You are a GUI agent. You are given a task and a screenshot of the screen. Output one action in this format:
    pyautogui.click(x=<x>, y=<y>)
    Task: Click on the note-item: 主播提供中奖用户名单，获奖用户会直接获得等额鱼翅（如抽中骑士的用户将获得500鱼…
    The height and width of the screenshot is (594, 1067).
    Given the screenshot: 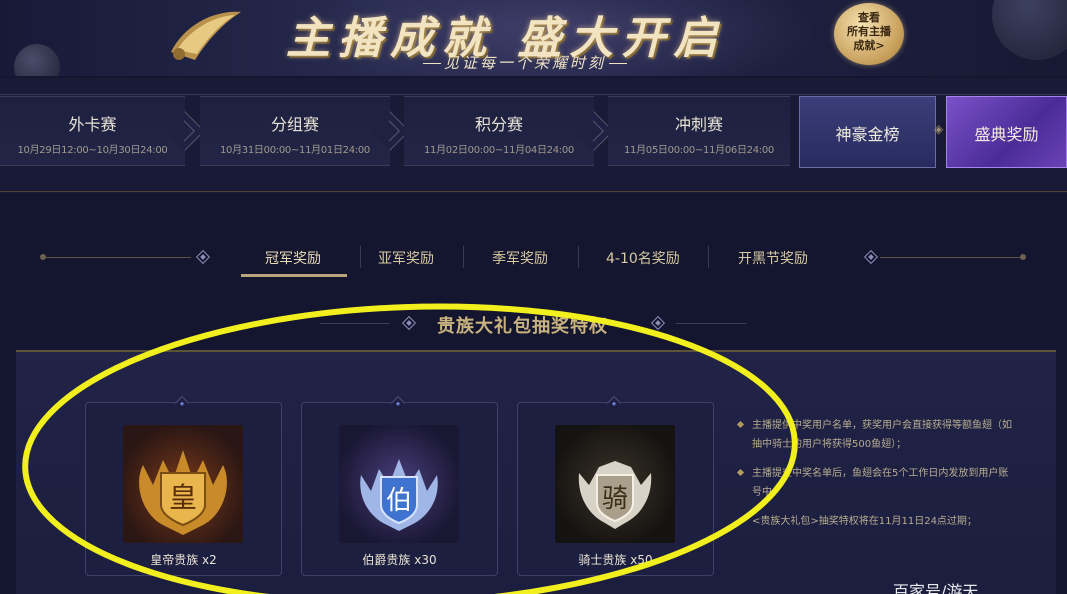 What is the action you would take?
    pyautogui.click(x=876, y=435)
    